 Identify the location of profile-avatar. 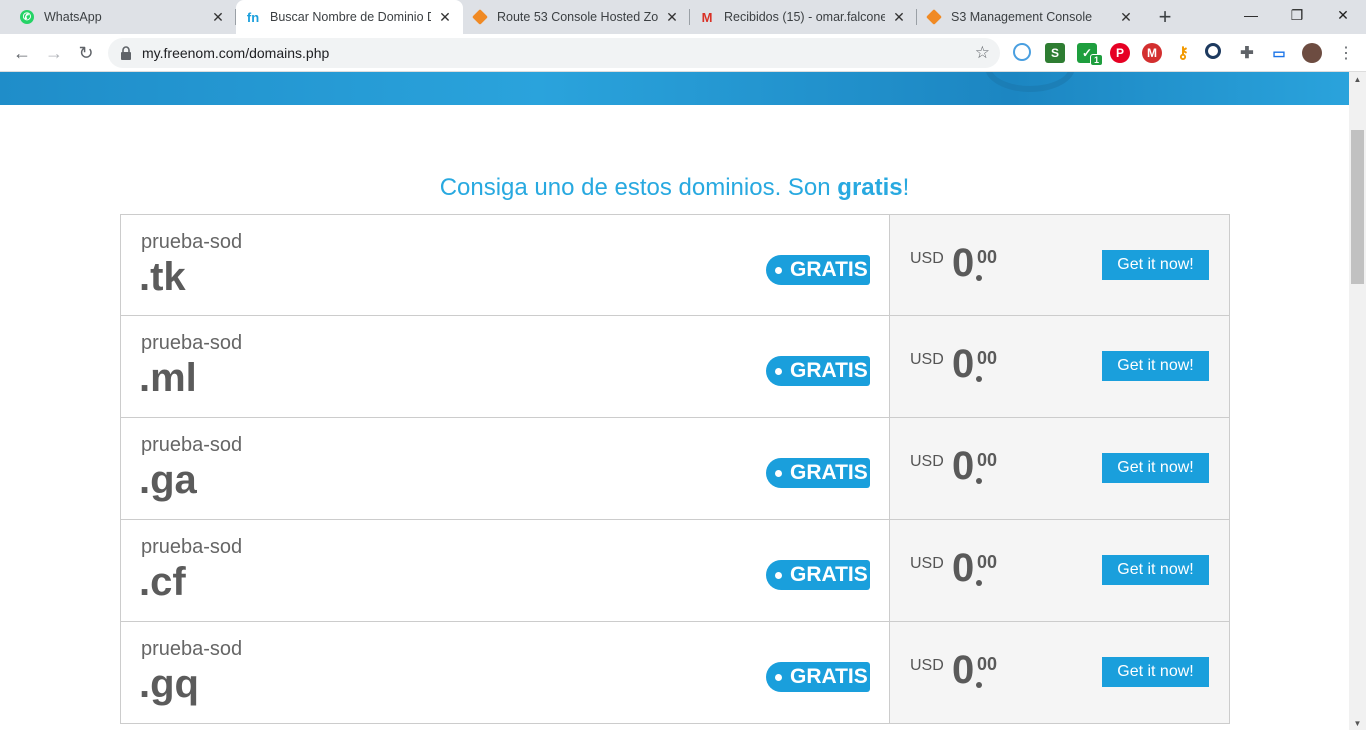
(1312, 53).